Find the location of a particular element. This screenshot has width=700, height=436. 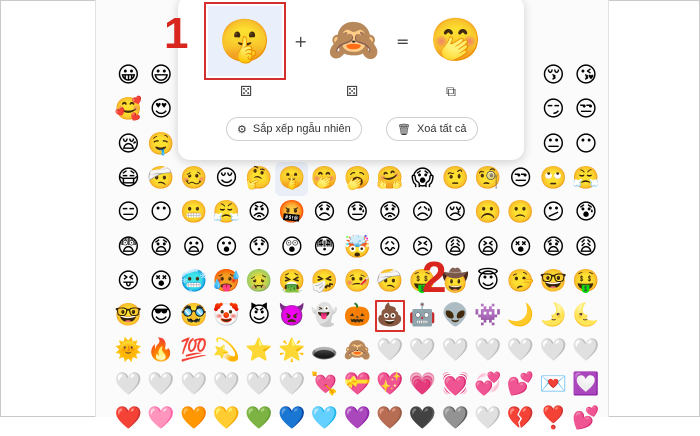

emoji-cell: 💫 is located at coordinates (226, 350).